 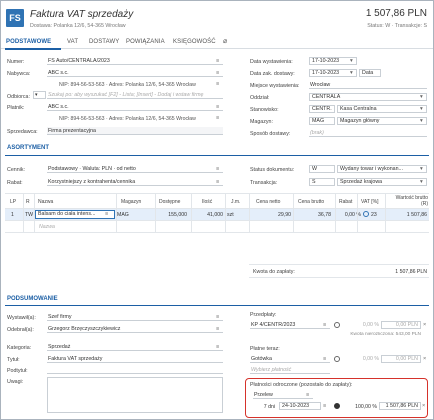 What do you see at coordinates (47, 227) in the screenshot?
I see `new-row-placeholder: Nazwa` at bounding box center [47, 227].